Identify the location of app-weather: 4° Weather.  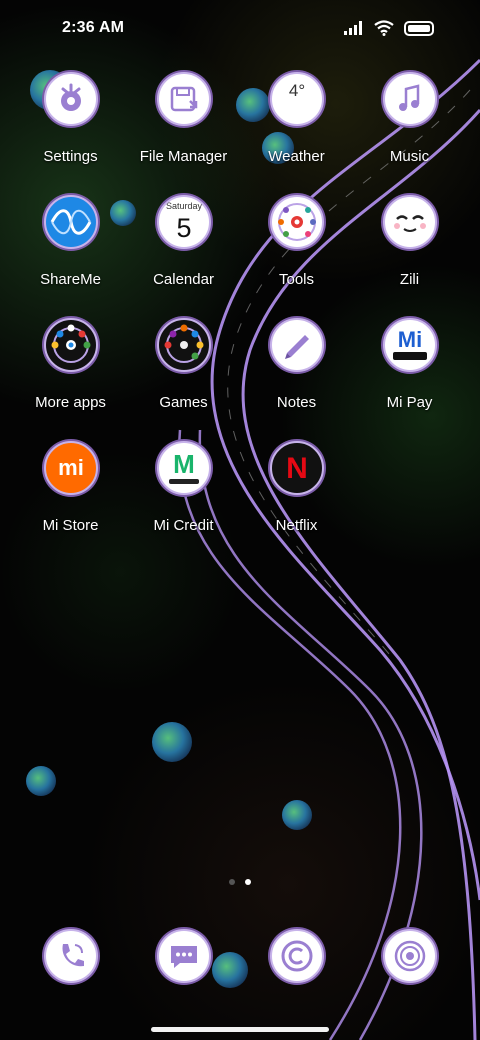
(296, 118).